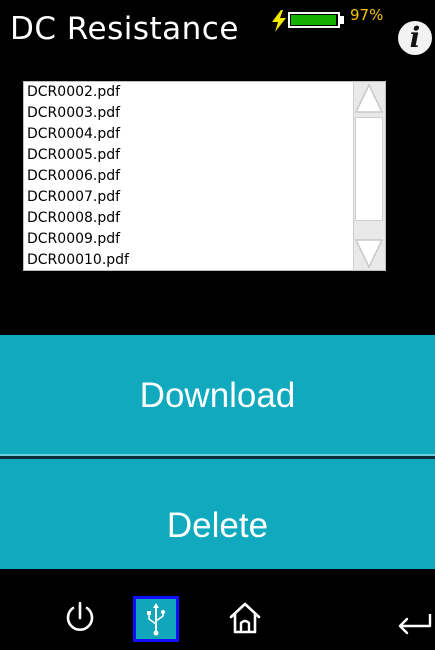 The image size is (435, 650). I want to click on file-item: DCR00010.pdf, so click(189, 260).